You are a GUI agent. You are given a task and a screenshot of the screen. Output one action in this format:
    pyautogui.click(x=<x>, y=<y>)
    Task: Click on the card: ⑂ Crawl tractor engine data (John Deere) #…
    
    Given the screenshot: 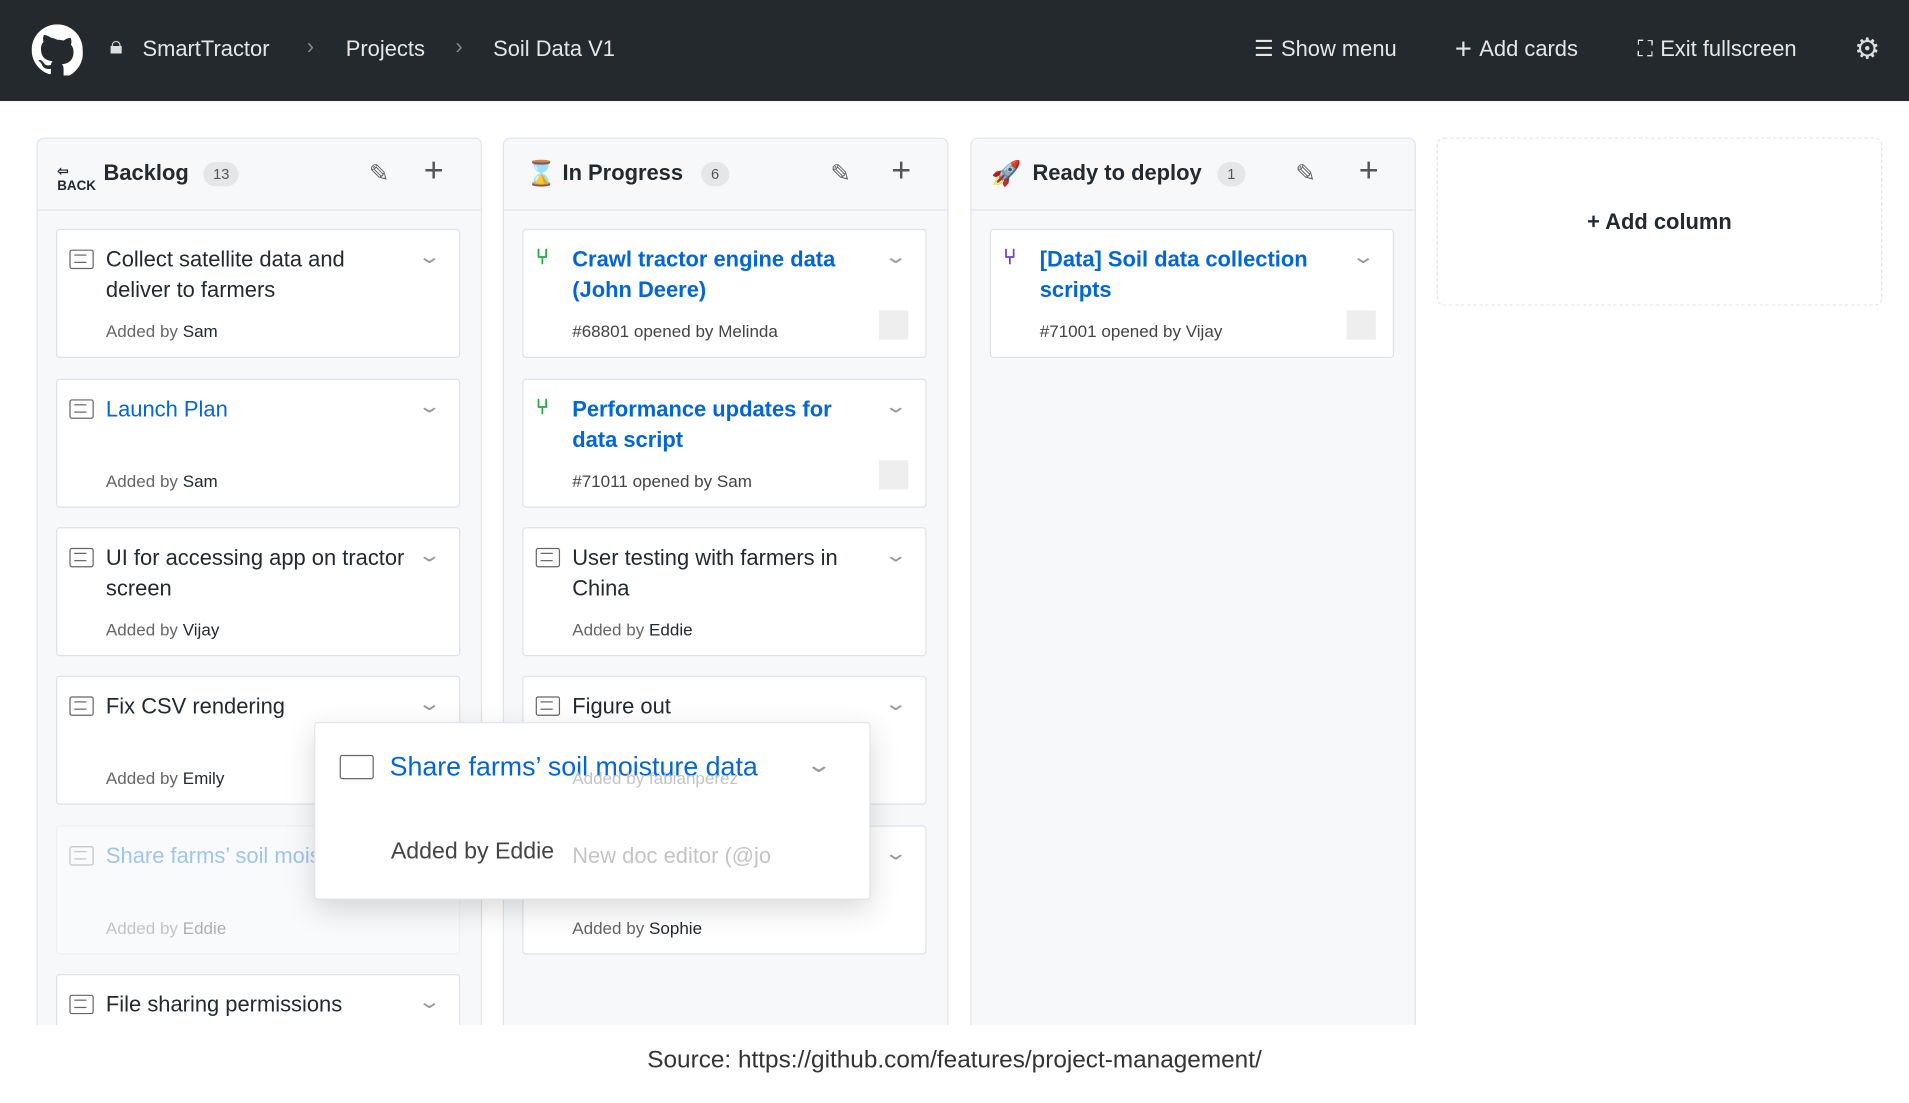 What is the action you would take?
    pyautogui.click(x=724, y=293)
    